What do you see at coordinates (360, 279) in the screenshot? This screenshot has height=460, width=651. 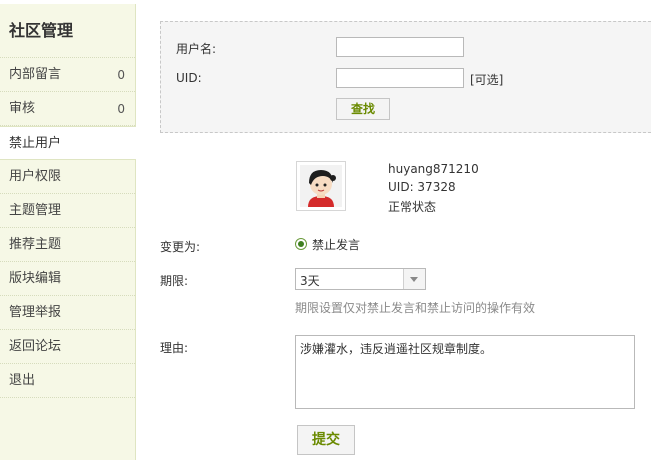 I see `period-select: 3天` at bounding box center [360, 279].